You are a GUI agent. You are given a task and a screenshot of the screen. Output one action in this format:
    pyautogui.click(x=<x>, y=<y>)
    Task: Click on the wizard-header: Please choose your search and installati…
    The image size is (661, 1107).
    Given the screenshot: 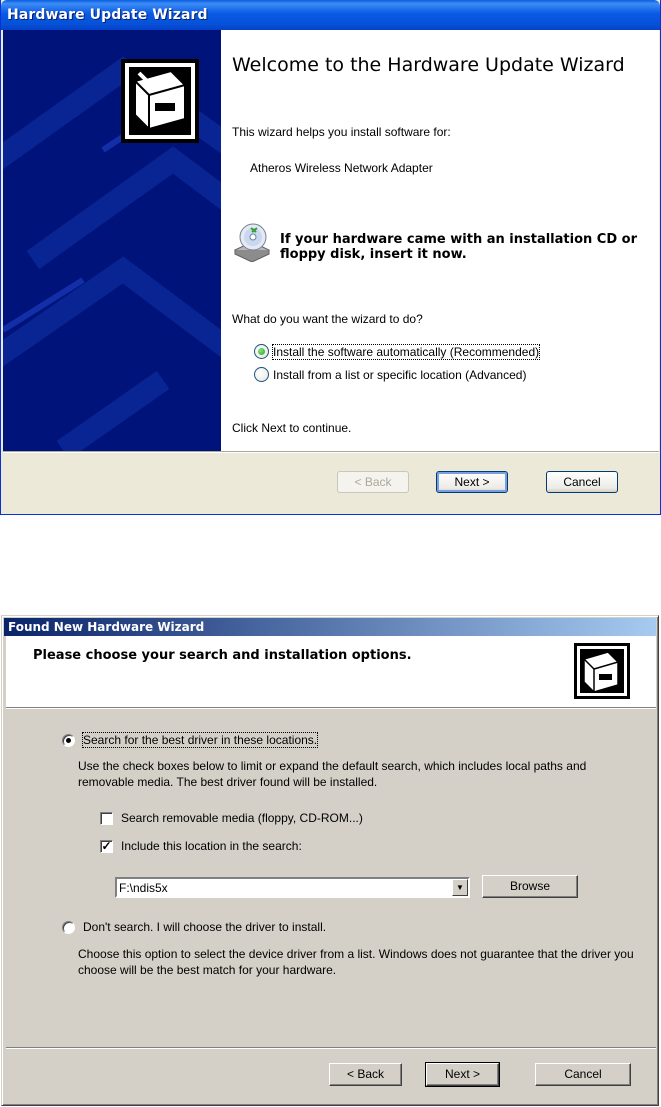 What is the action you would take?
    pyautogui.click(x=331, y=671)
    